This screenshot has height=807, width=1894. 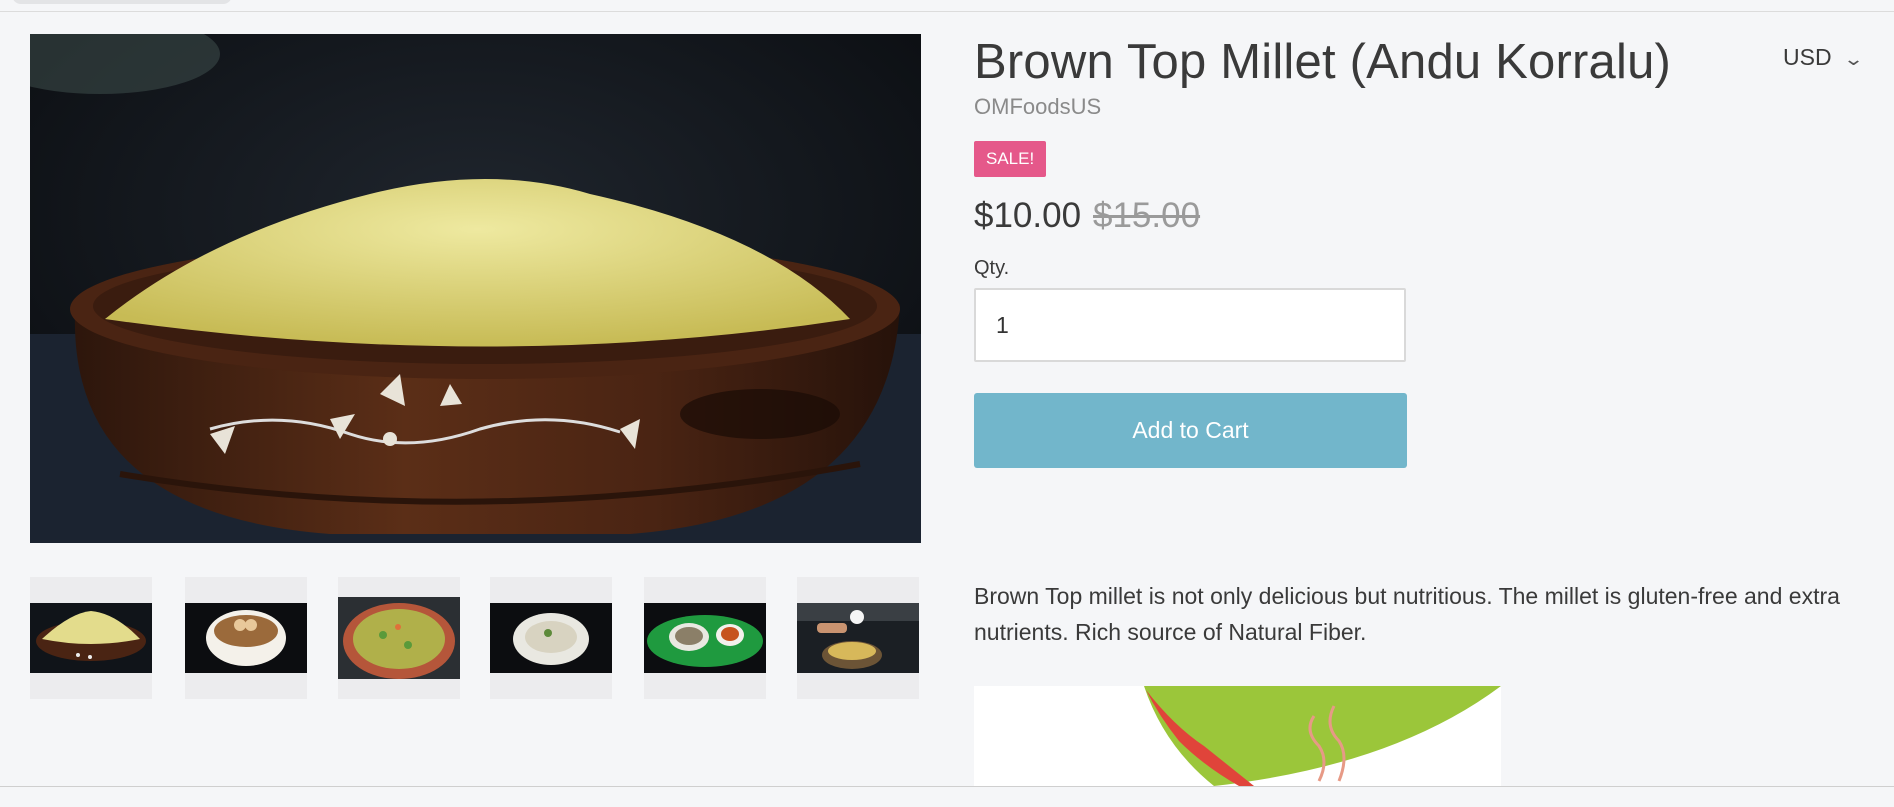 I want to click on top-bar, so click(x=947, y=6).